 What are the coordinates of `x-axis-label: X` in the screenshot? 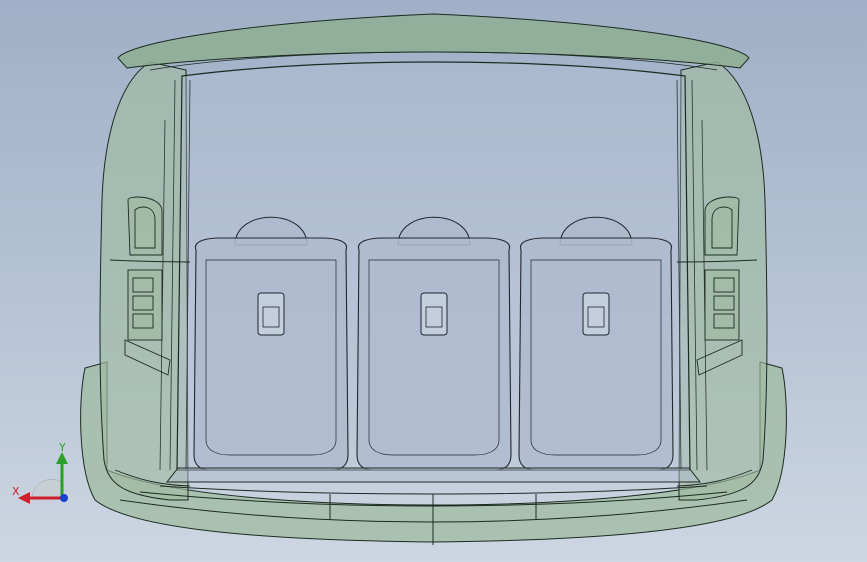 It's located at (16, 491).